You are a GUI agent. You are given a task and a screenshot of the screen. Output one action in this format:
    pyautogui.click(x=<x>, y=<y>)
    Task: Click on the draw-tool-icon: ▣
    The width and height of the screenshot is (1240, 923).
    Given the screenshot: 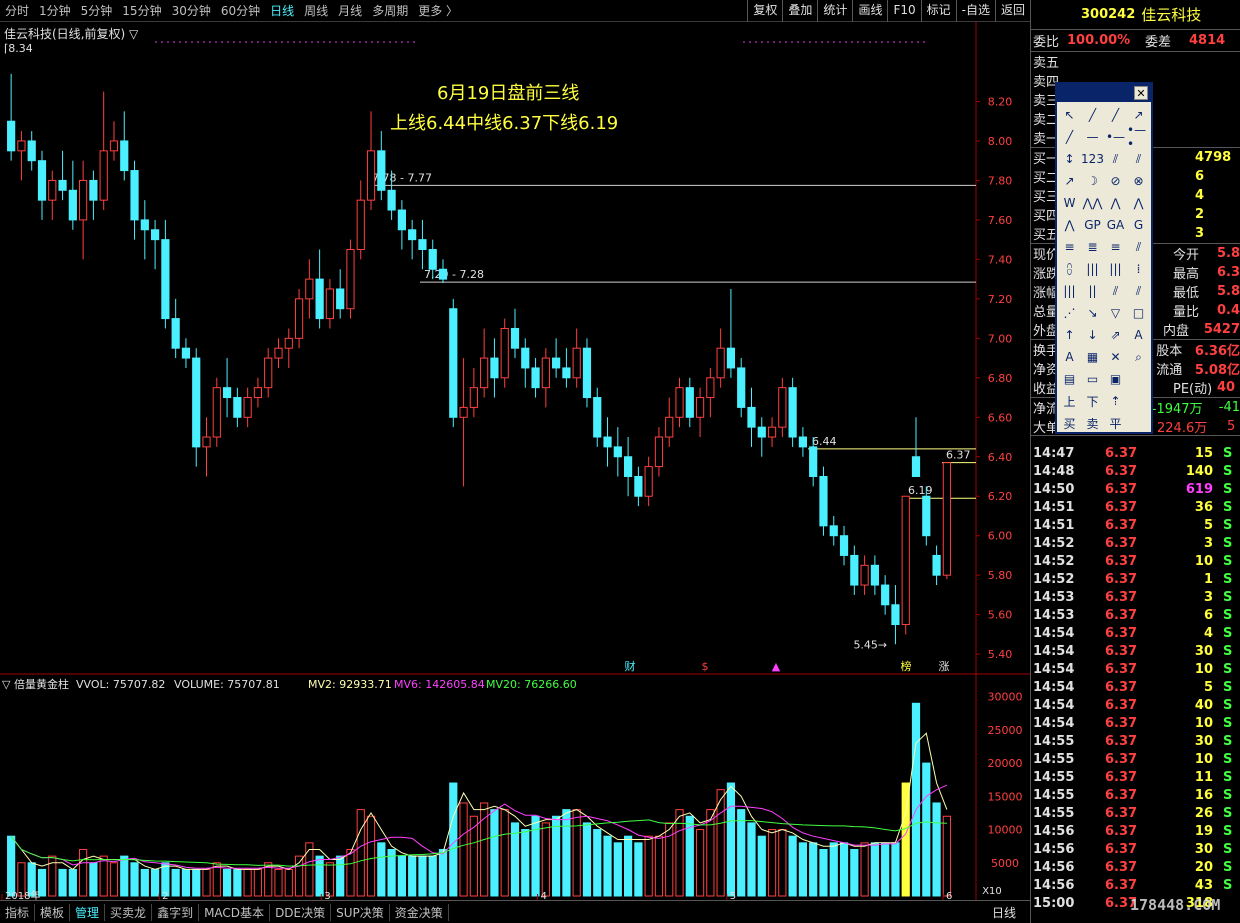 What is the action you would take?
    pyautogui.click(x=1115, y=379)
    